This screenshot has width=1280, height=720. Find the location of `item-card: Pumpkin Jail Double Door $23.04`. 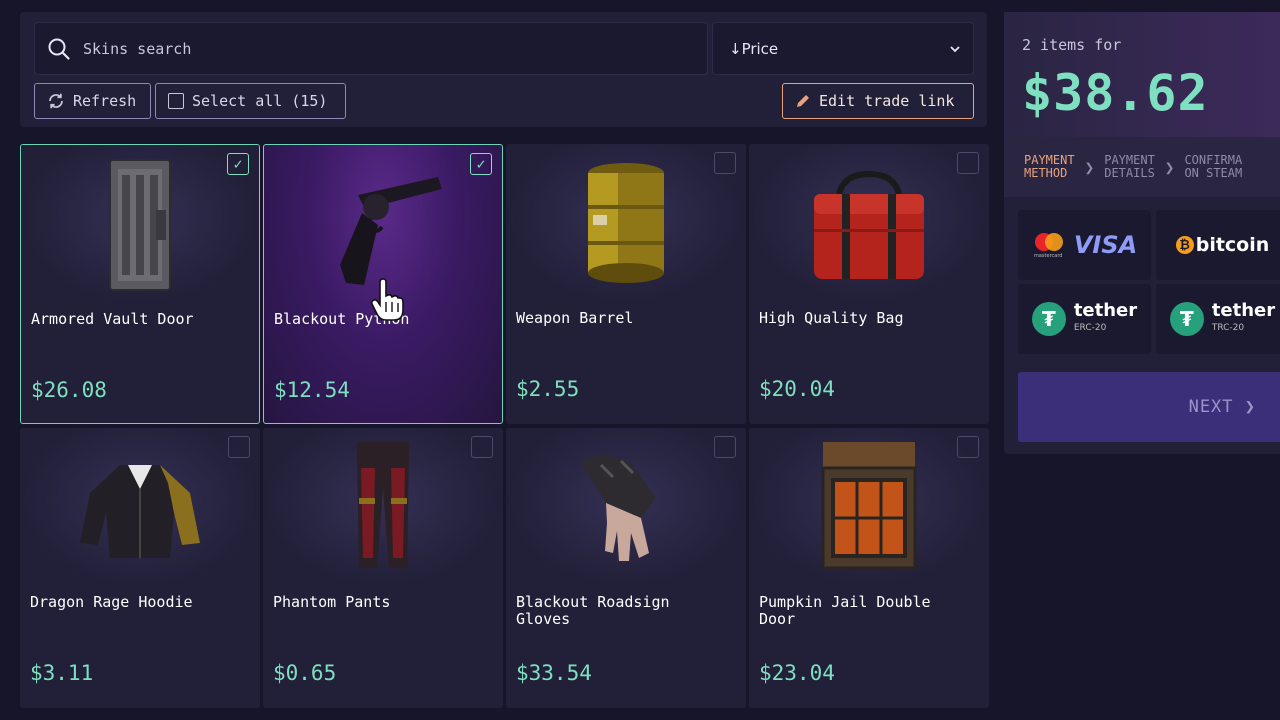

item-card: Pumpkin Jail Double Door $23.04 is located at coordinates (869, 568).